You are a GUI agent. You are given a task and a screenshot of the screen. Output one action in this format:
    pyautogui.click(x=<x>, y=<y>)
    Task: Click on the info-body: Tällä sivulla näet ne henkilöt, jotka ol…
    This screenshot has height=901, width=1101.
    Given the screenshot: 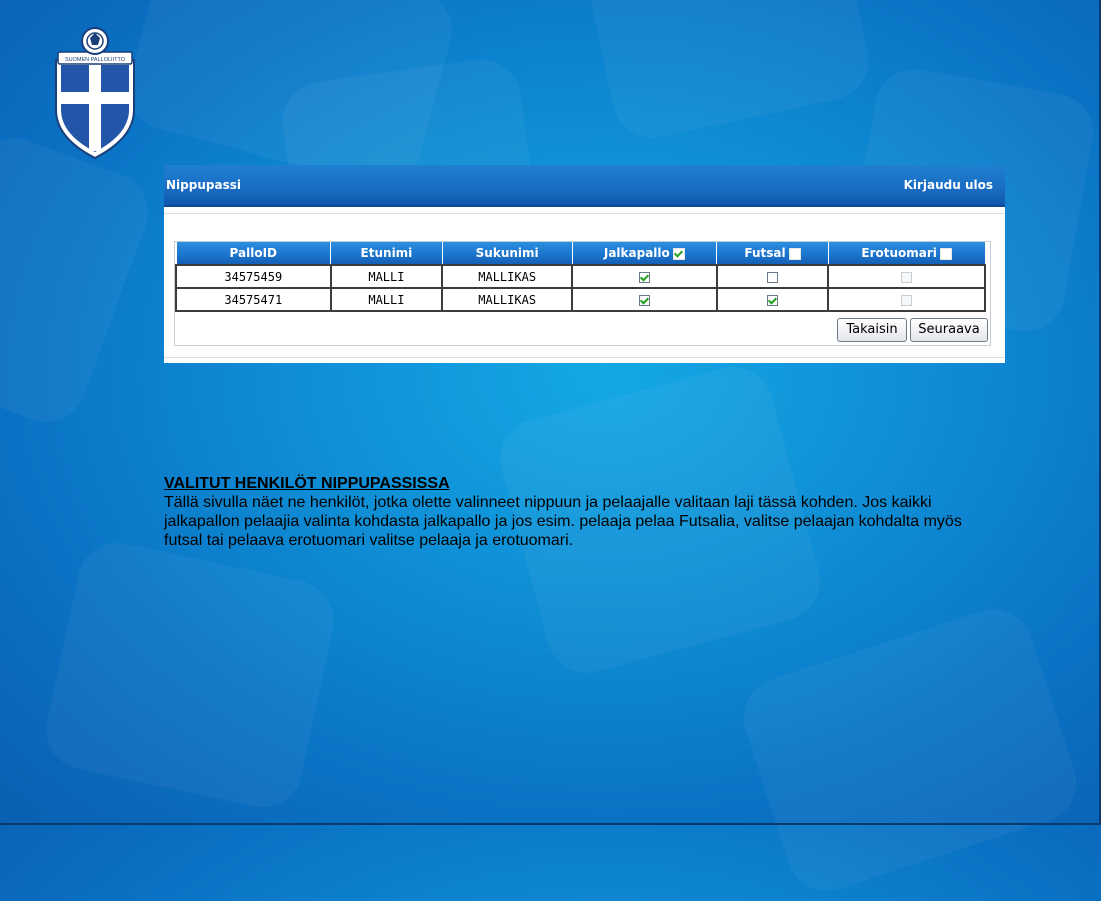 What is the action you would take?
    pyautogui.click(x=563, y=521)
    